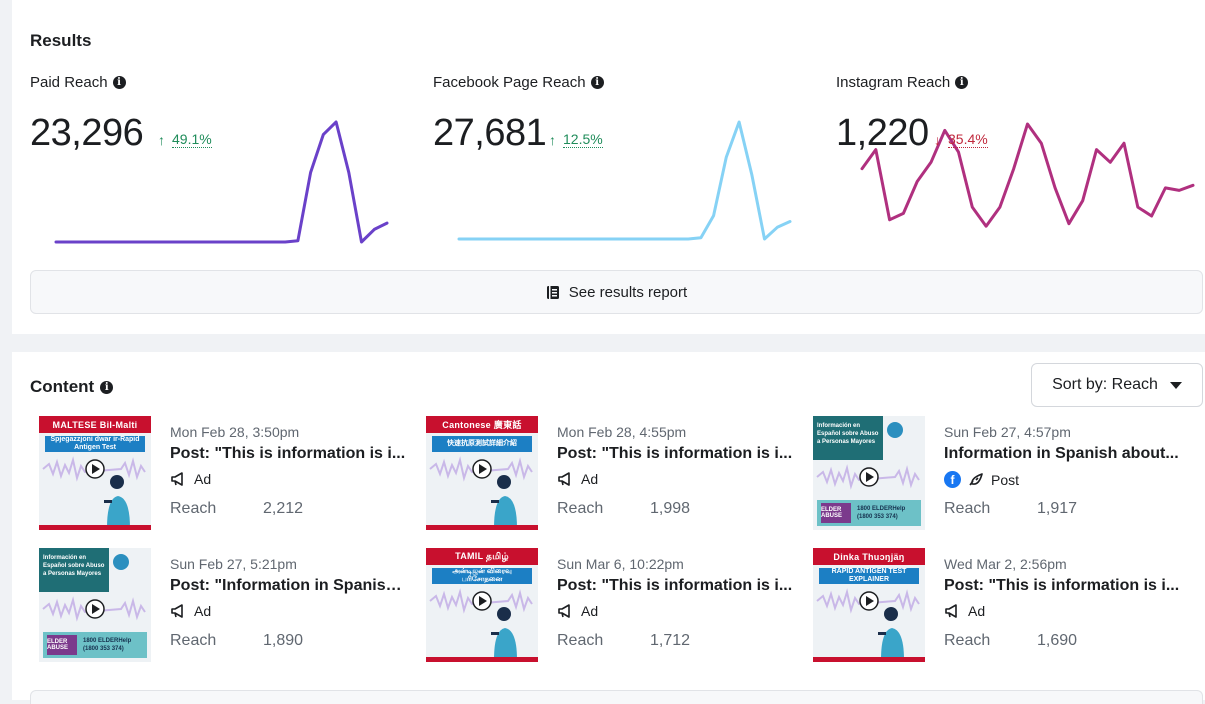 This screenshot has height=704, width=1205. Describe the element at coordinates (107, 645) in the screenshot. I see `elder-abuse-phone: 1800 ELDERHelp (1800 353 374)` at that location.